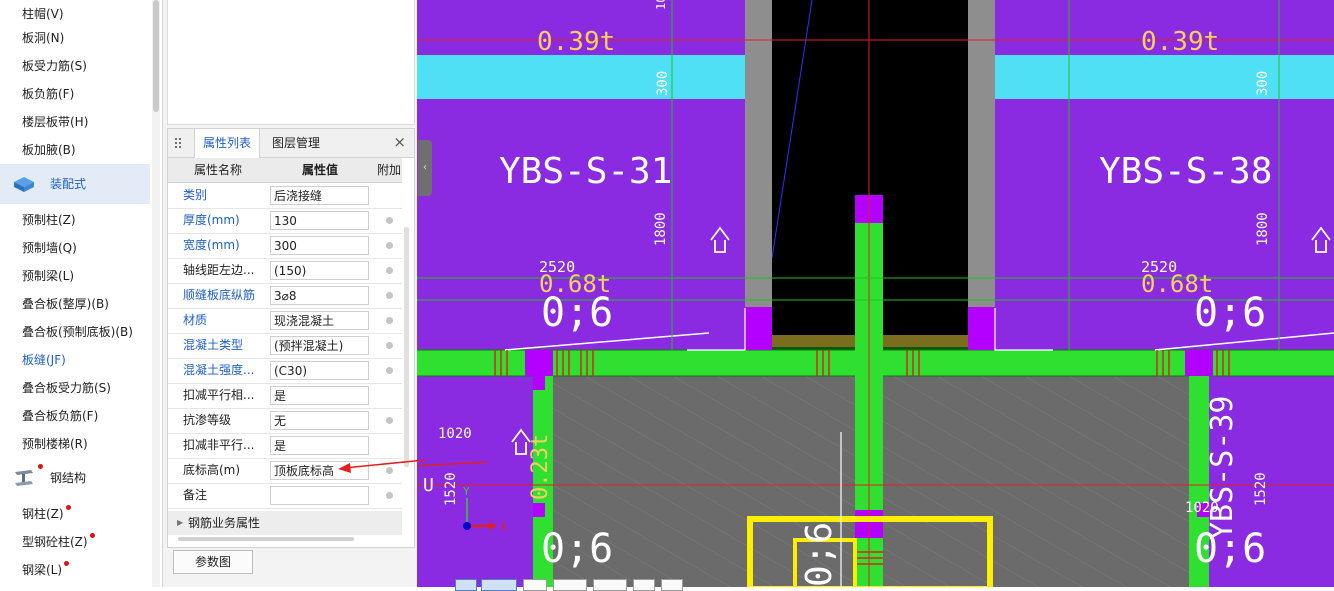  I want to click on property-value-field: (150), so click(319, 270).